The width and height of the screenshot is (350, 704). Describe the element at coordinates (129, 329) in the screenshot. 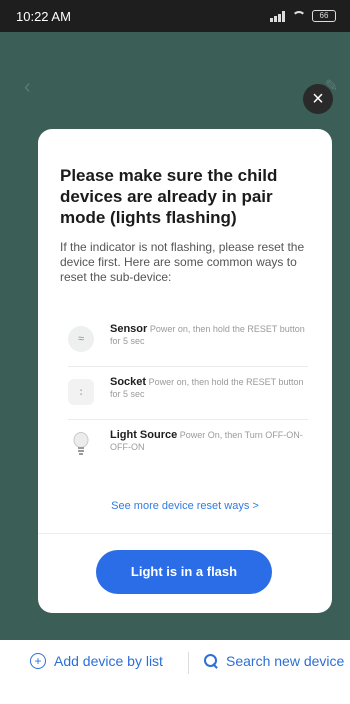

I see `reset-item-name: Sensor` at that location.